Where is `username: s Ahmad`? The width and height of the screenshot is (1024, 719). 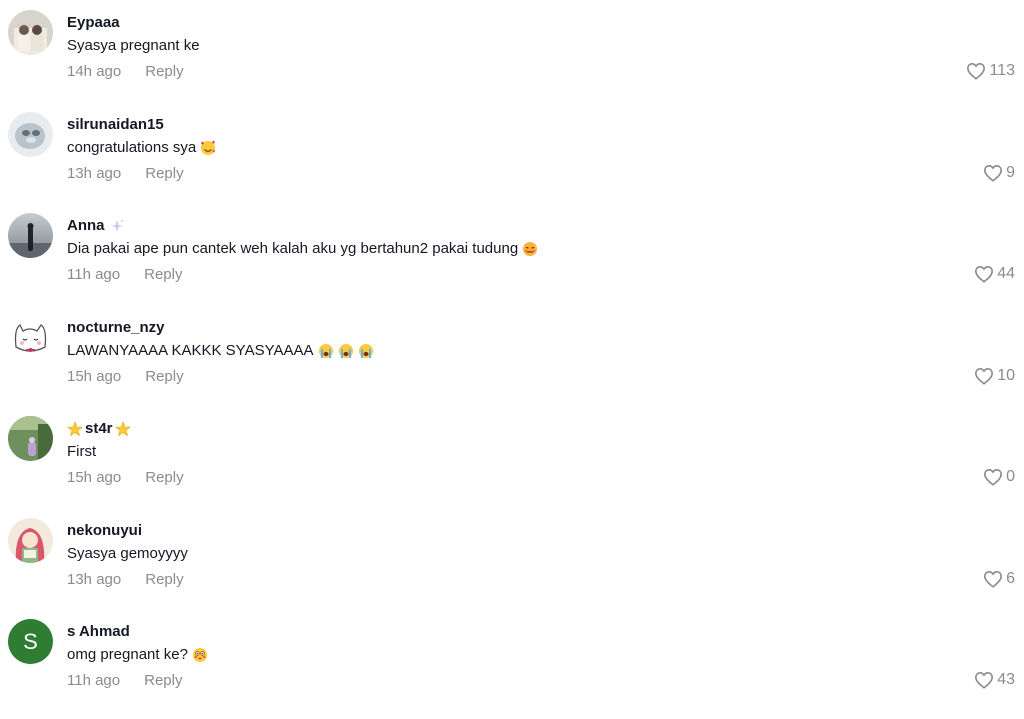
username: s Ahmad is located at coordinates (98, 631).